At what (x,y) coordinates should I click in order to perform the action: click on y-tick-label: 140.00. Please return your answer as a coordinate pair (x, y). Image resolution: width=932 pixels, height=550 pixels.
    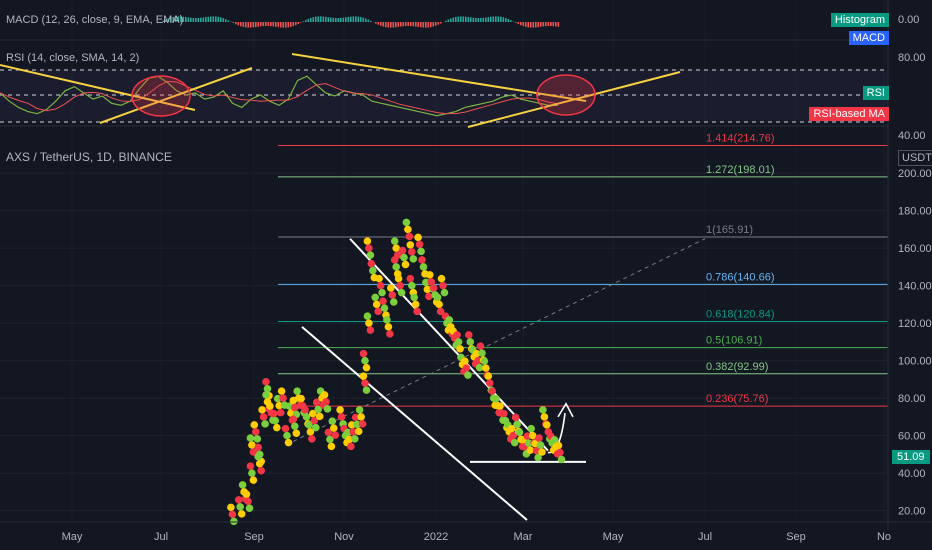
    Looking at the image, I should click on (915, 287).